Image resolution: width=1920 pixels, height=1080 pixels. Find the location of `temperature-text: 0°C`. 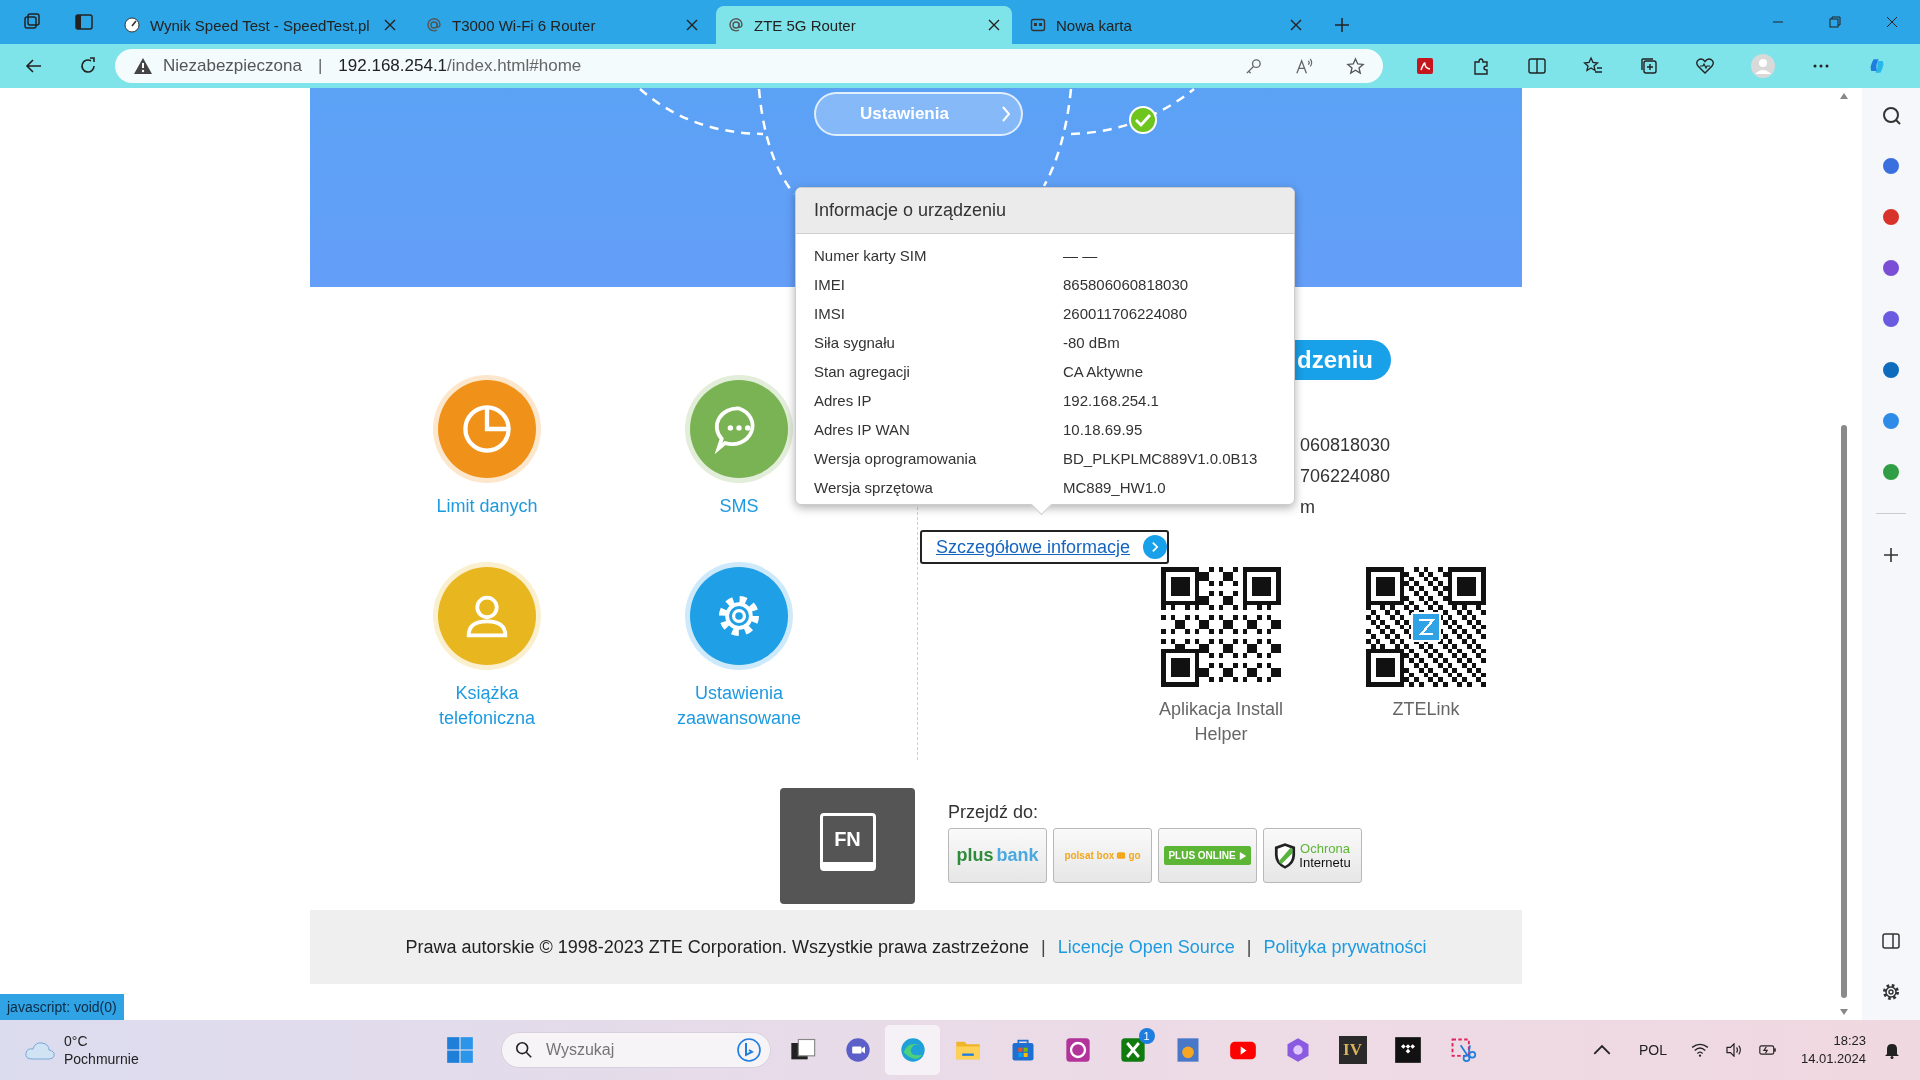

temperature-text: 0°C is located at coordinates (76, 1041).